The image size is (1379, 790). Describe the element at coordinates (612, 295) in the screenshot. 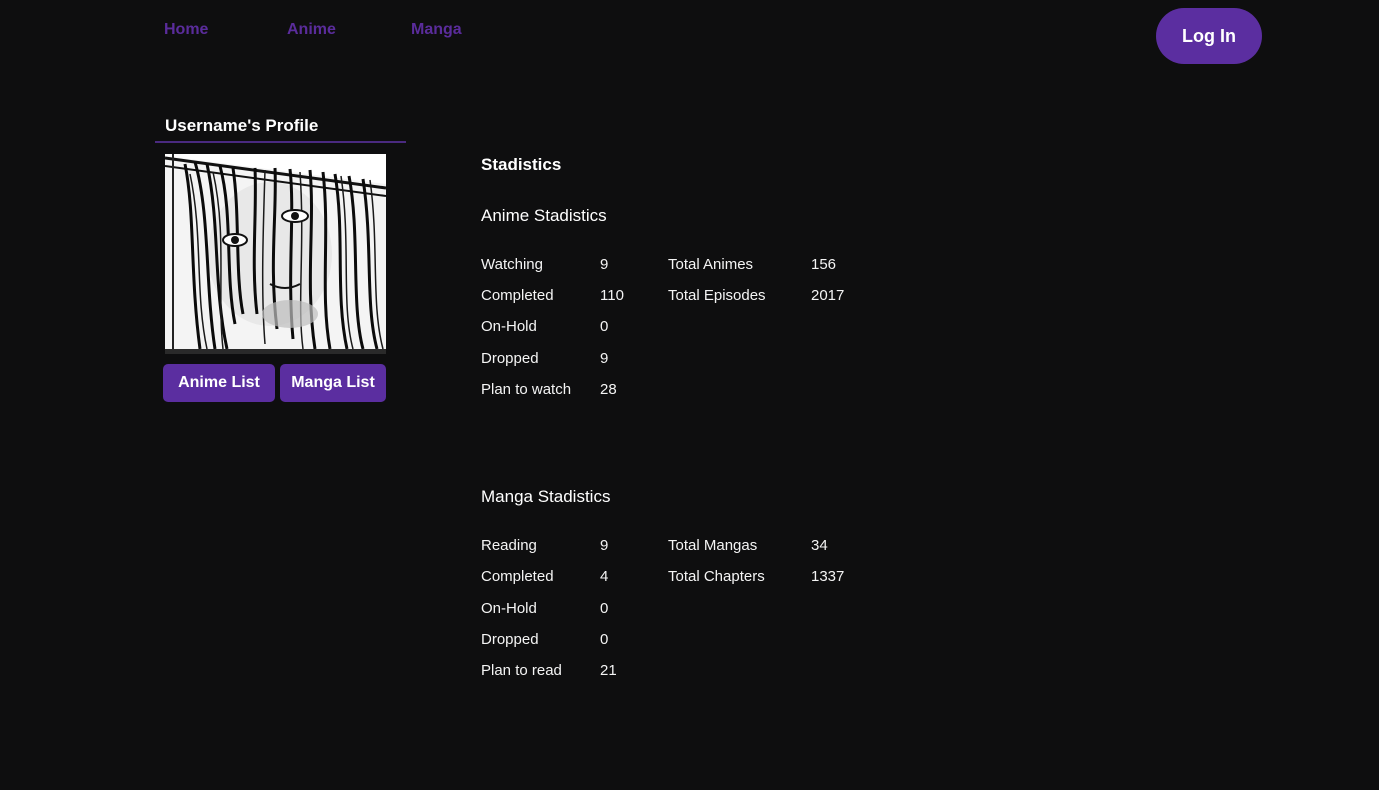

I see `anime-stat-value: 110` at that location.